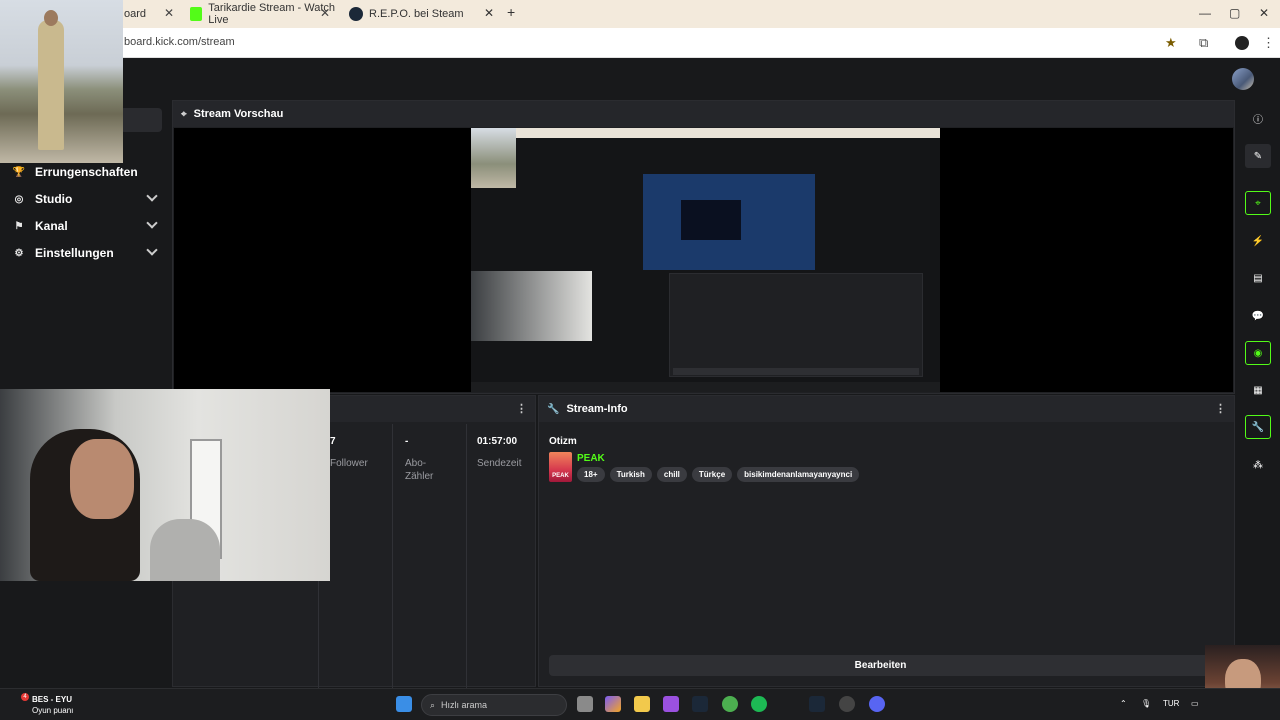 The width and height of the screenshot is (1280, 720). Describe the element at coordinates (585, 704) in the screenshot. I see `task-view-icon` at that location.